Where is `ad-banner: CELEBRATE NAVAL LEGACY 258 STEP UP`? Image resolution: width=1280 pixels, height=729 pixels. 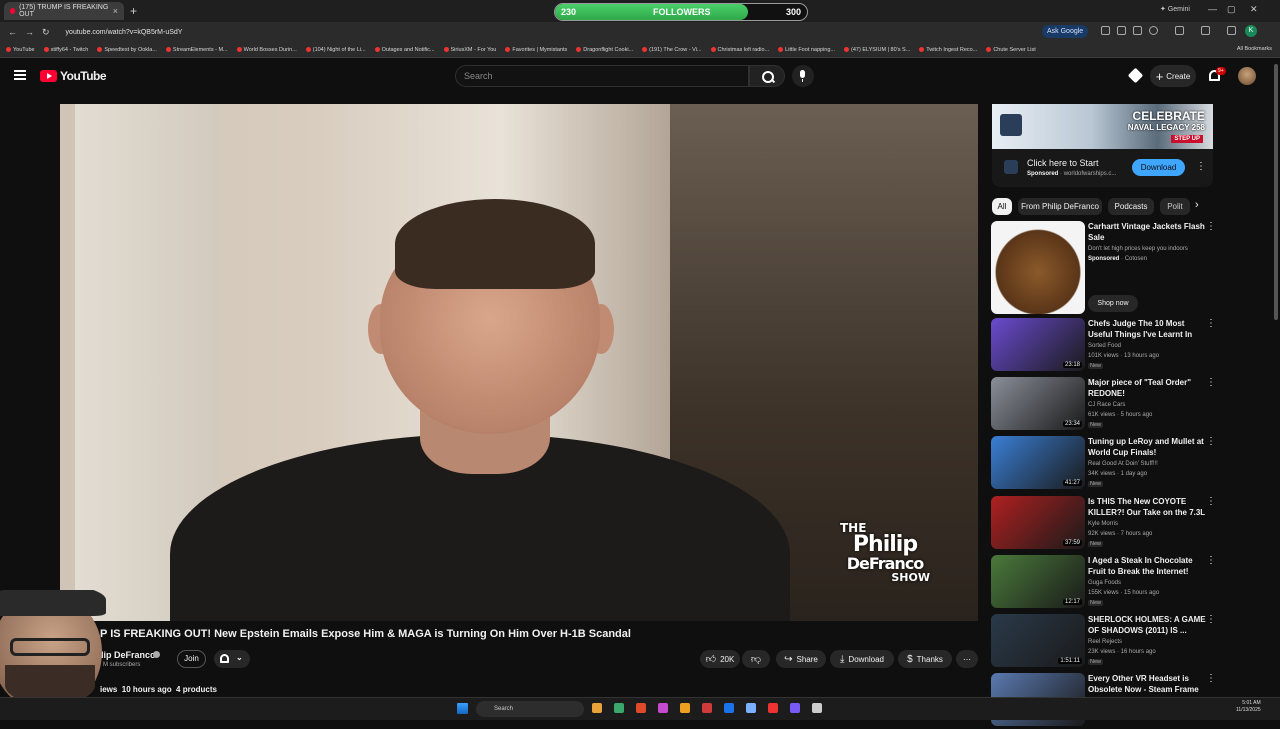 ad-banner: CELEBRATE NAVAL LEGACY 258 STEP UP is located at coordinates (1102, 126).